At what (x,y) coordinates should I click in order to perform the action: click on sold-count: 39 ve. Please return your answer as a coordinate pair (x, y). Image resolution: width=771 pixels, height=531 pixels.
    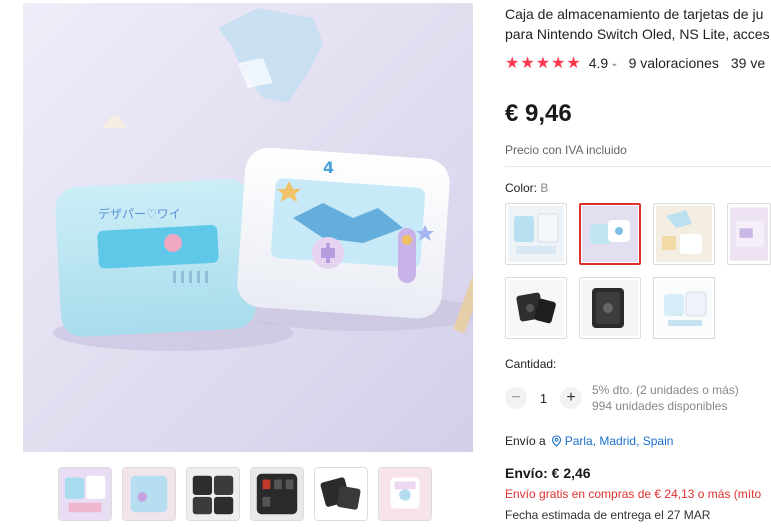
    Looking at the image, I should click on (748, 63).